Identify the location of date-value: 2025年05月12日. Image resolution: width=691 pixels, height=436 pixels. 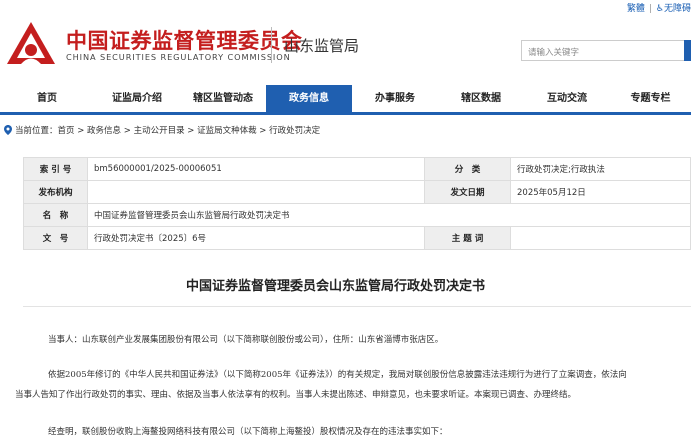
(600, 192).